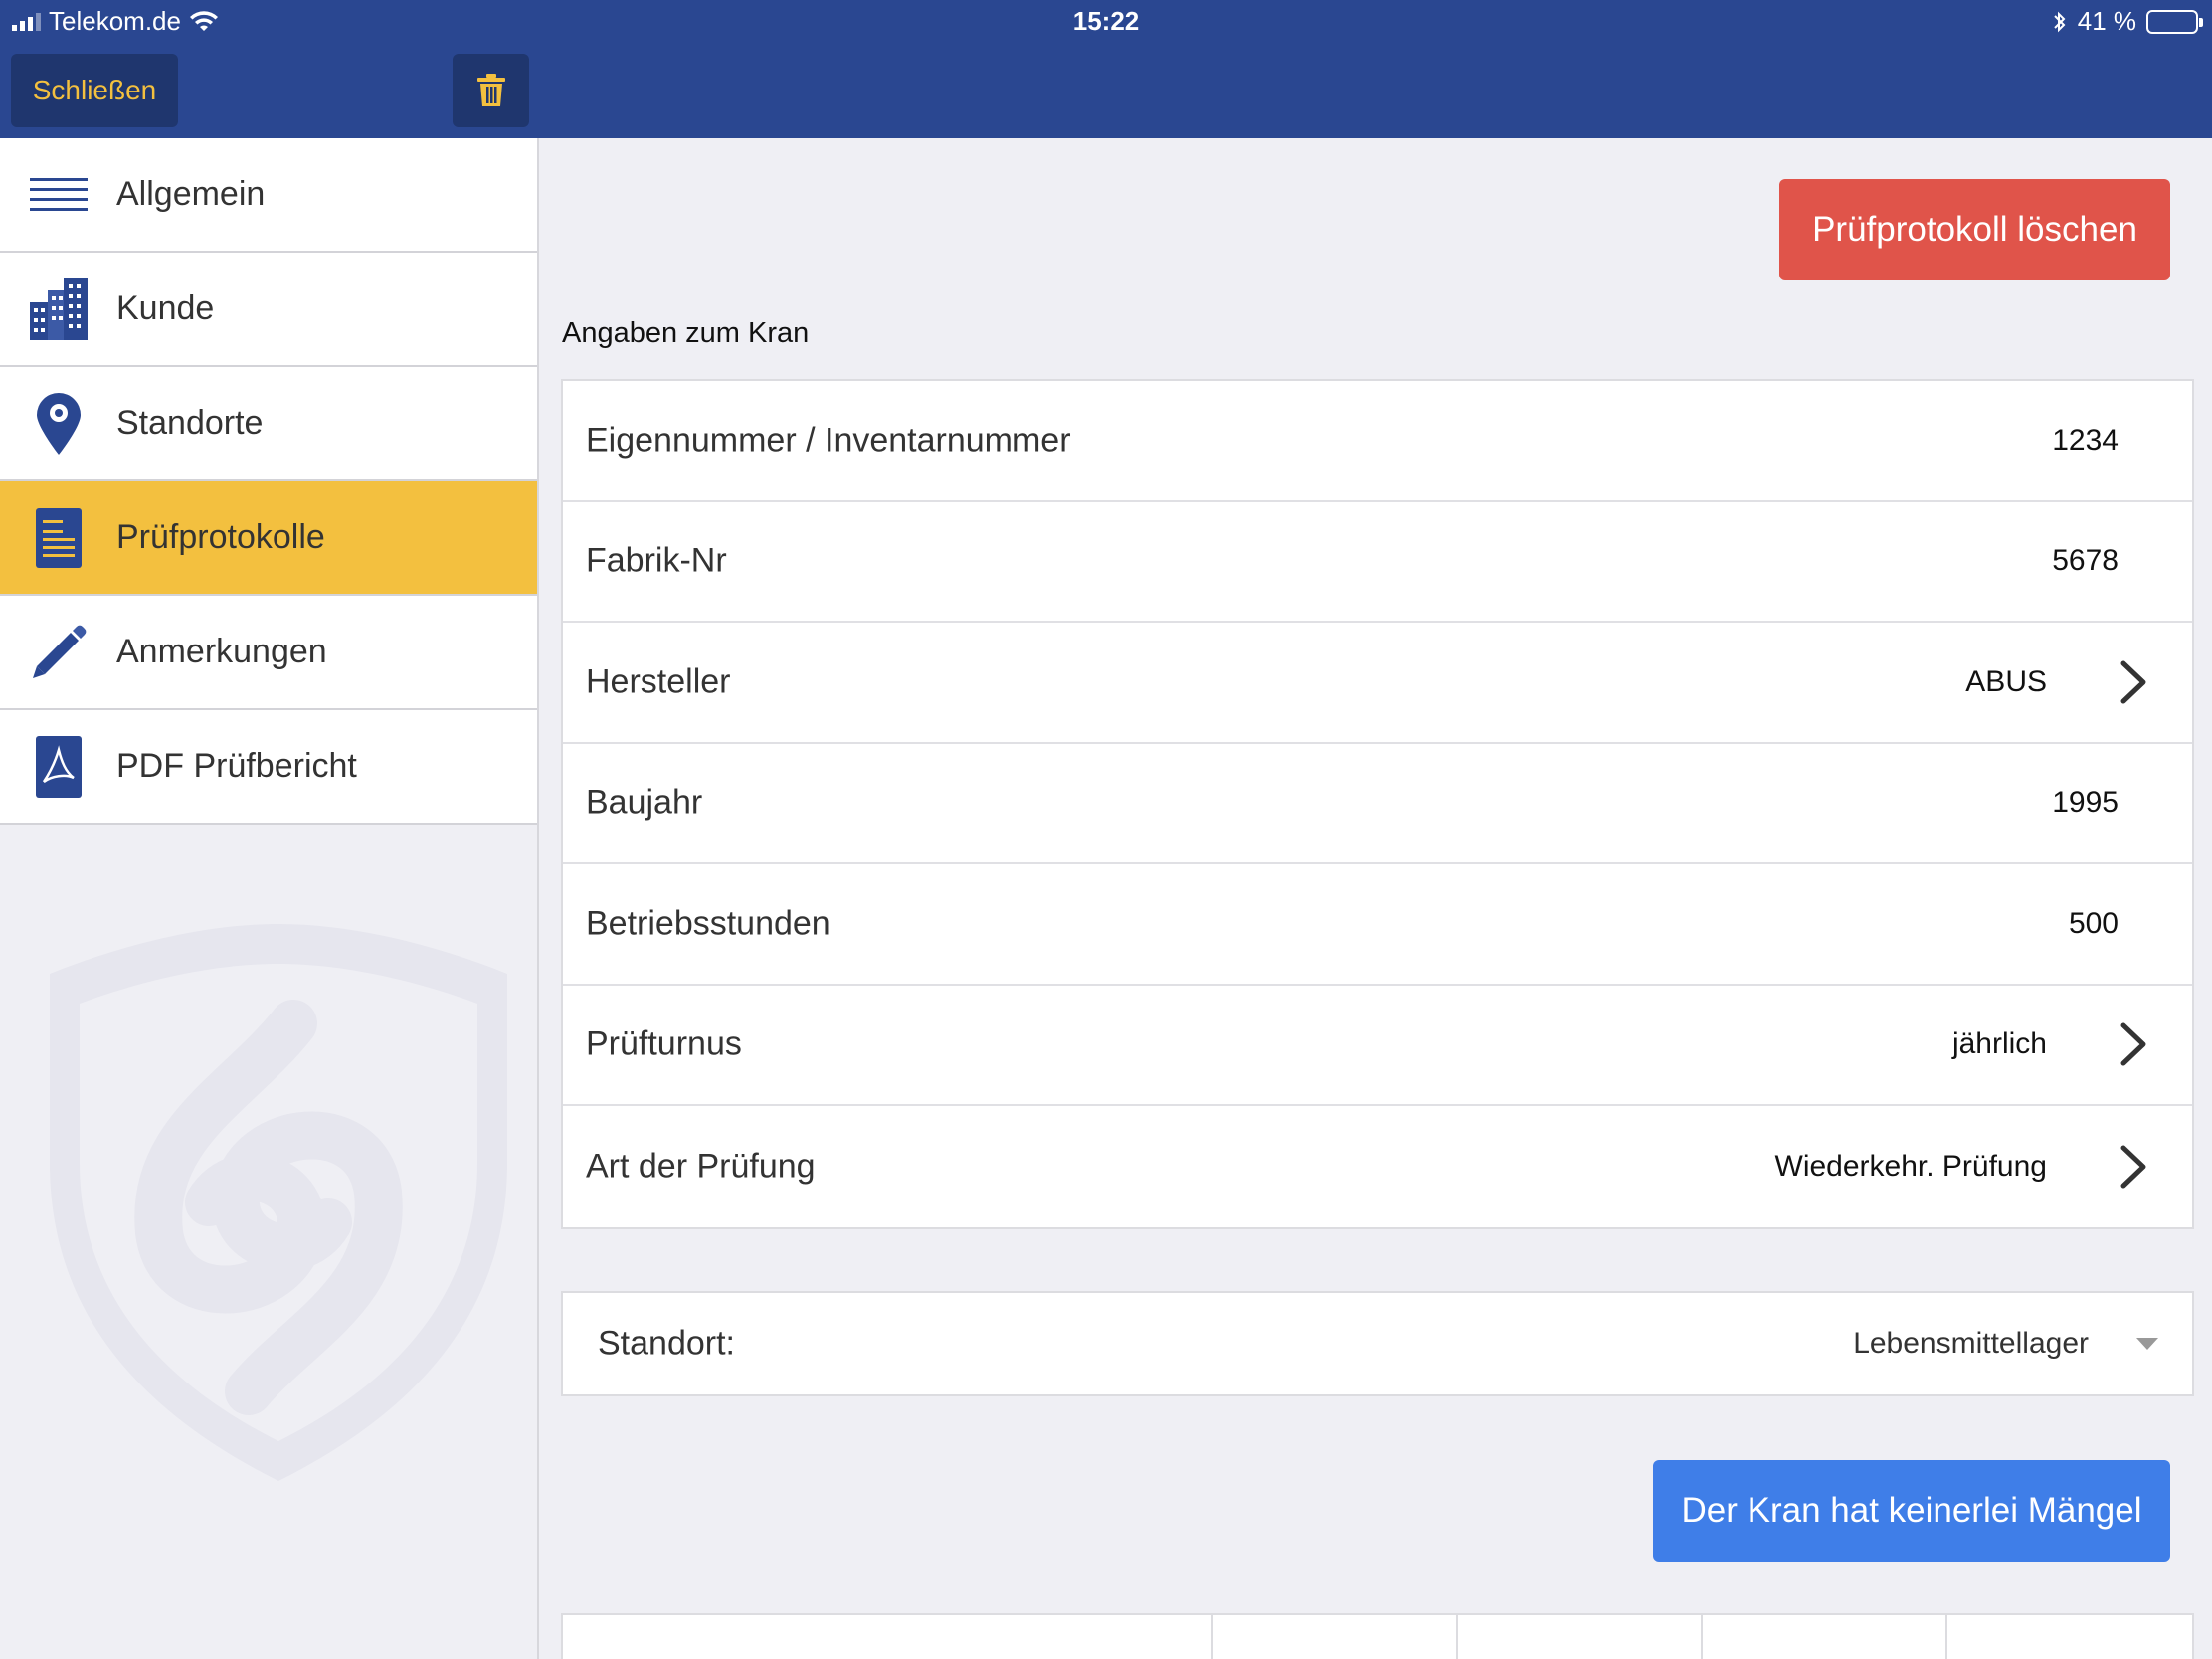 The width and height of the screenshot is (2212, 1659). Describe the element at coordinates (701, 1166) in the screenshot. I see `field-label: Art der Prüfung` at that location.